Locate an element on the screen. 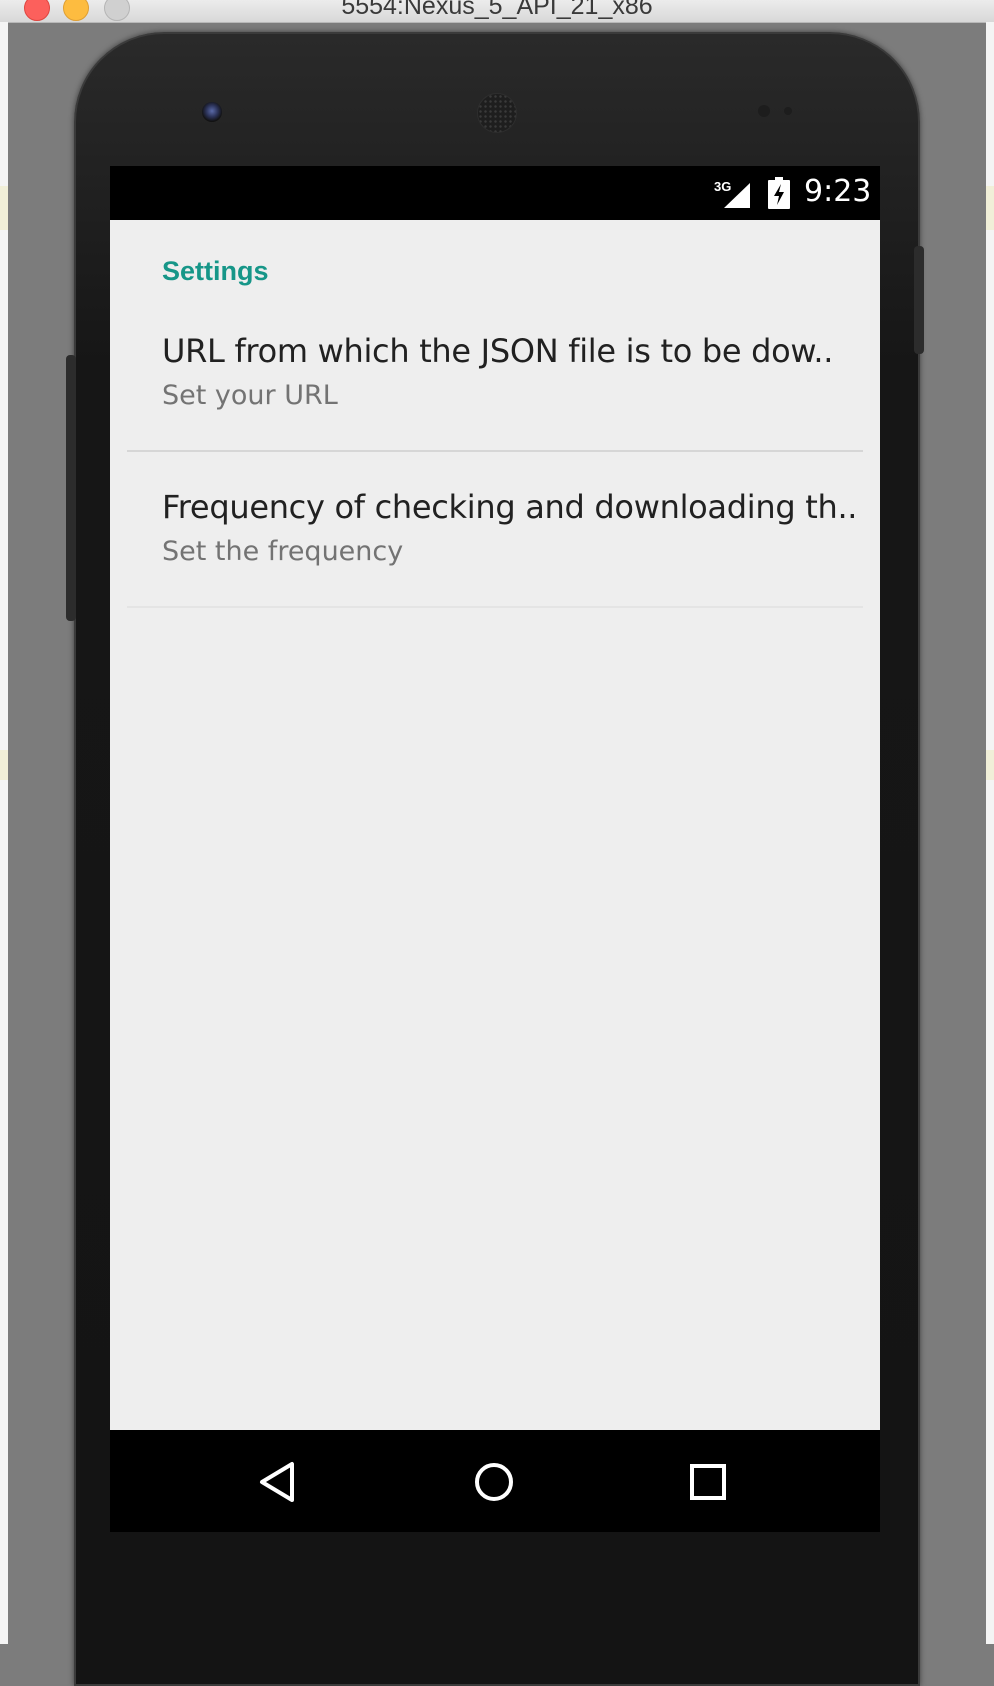 The width and height of the screenshot is (994, 1686). back-triangle-icon is located at coordinates (278, 1482).